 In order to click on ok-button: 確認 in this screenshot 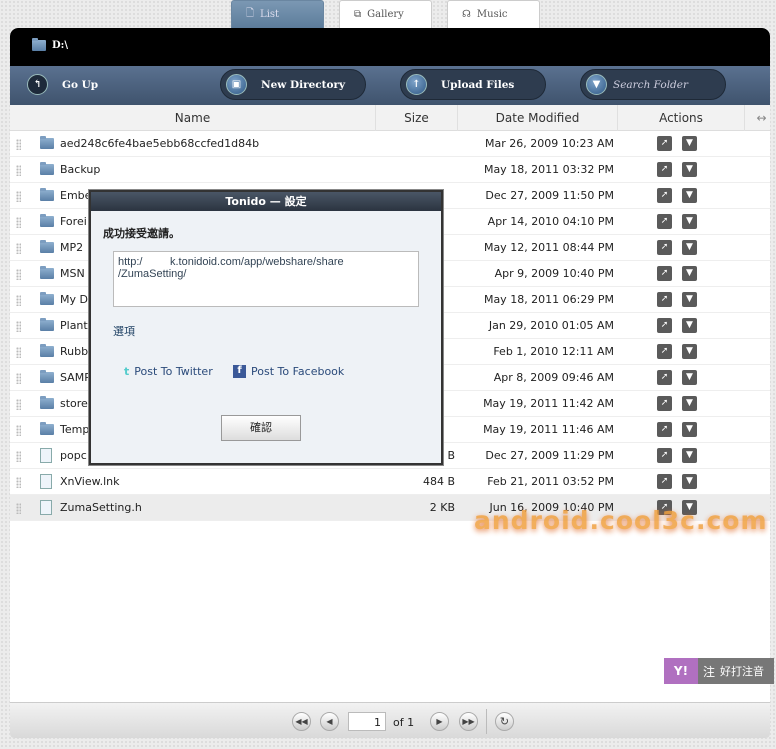, I will do `click(261, 428)`.